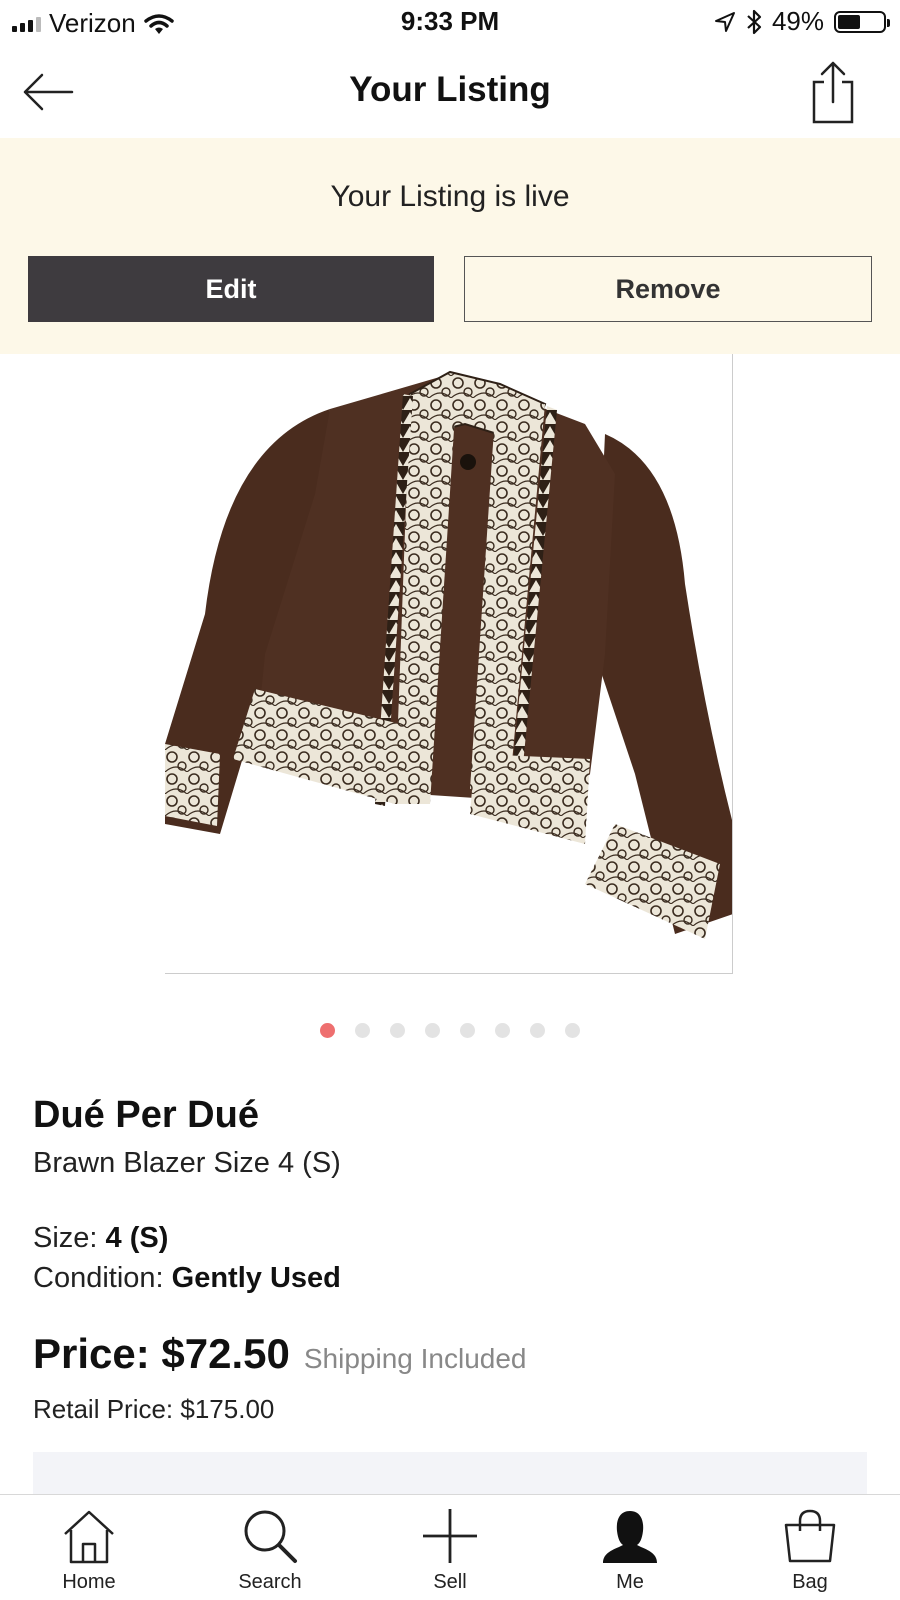  What do you see at coordinates (100, 1238) in the screenshot?
I see `size-row: Size: 4 (S)` at bounding box center [100, 1238].